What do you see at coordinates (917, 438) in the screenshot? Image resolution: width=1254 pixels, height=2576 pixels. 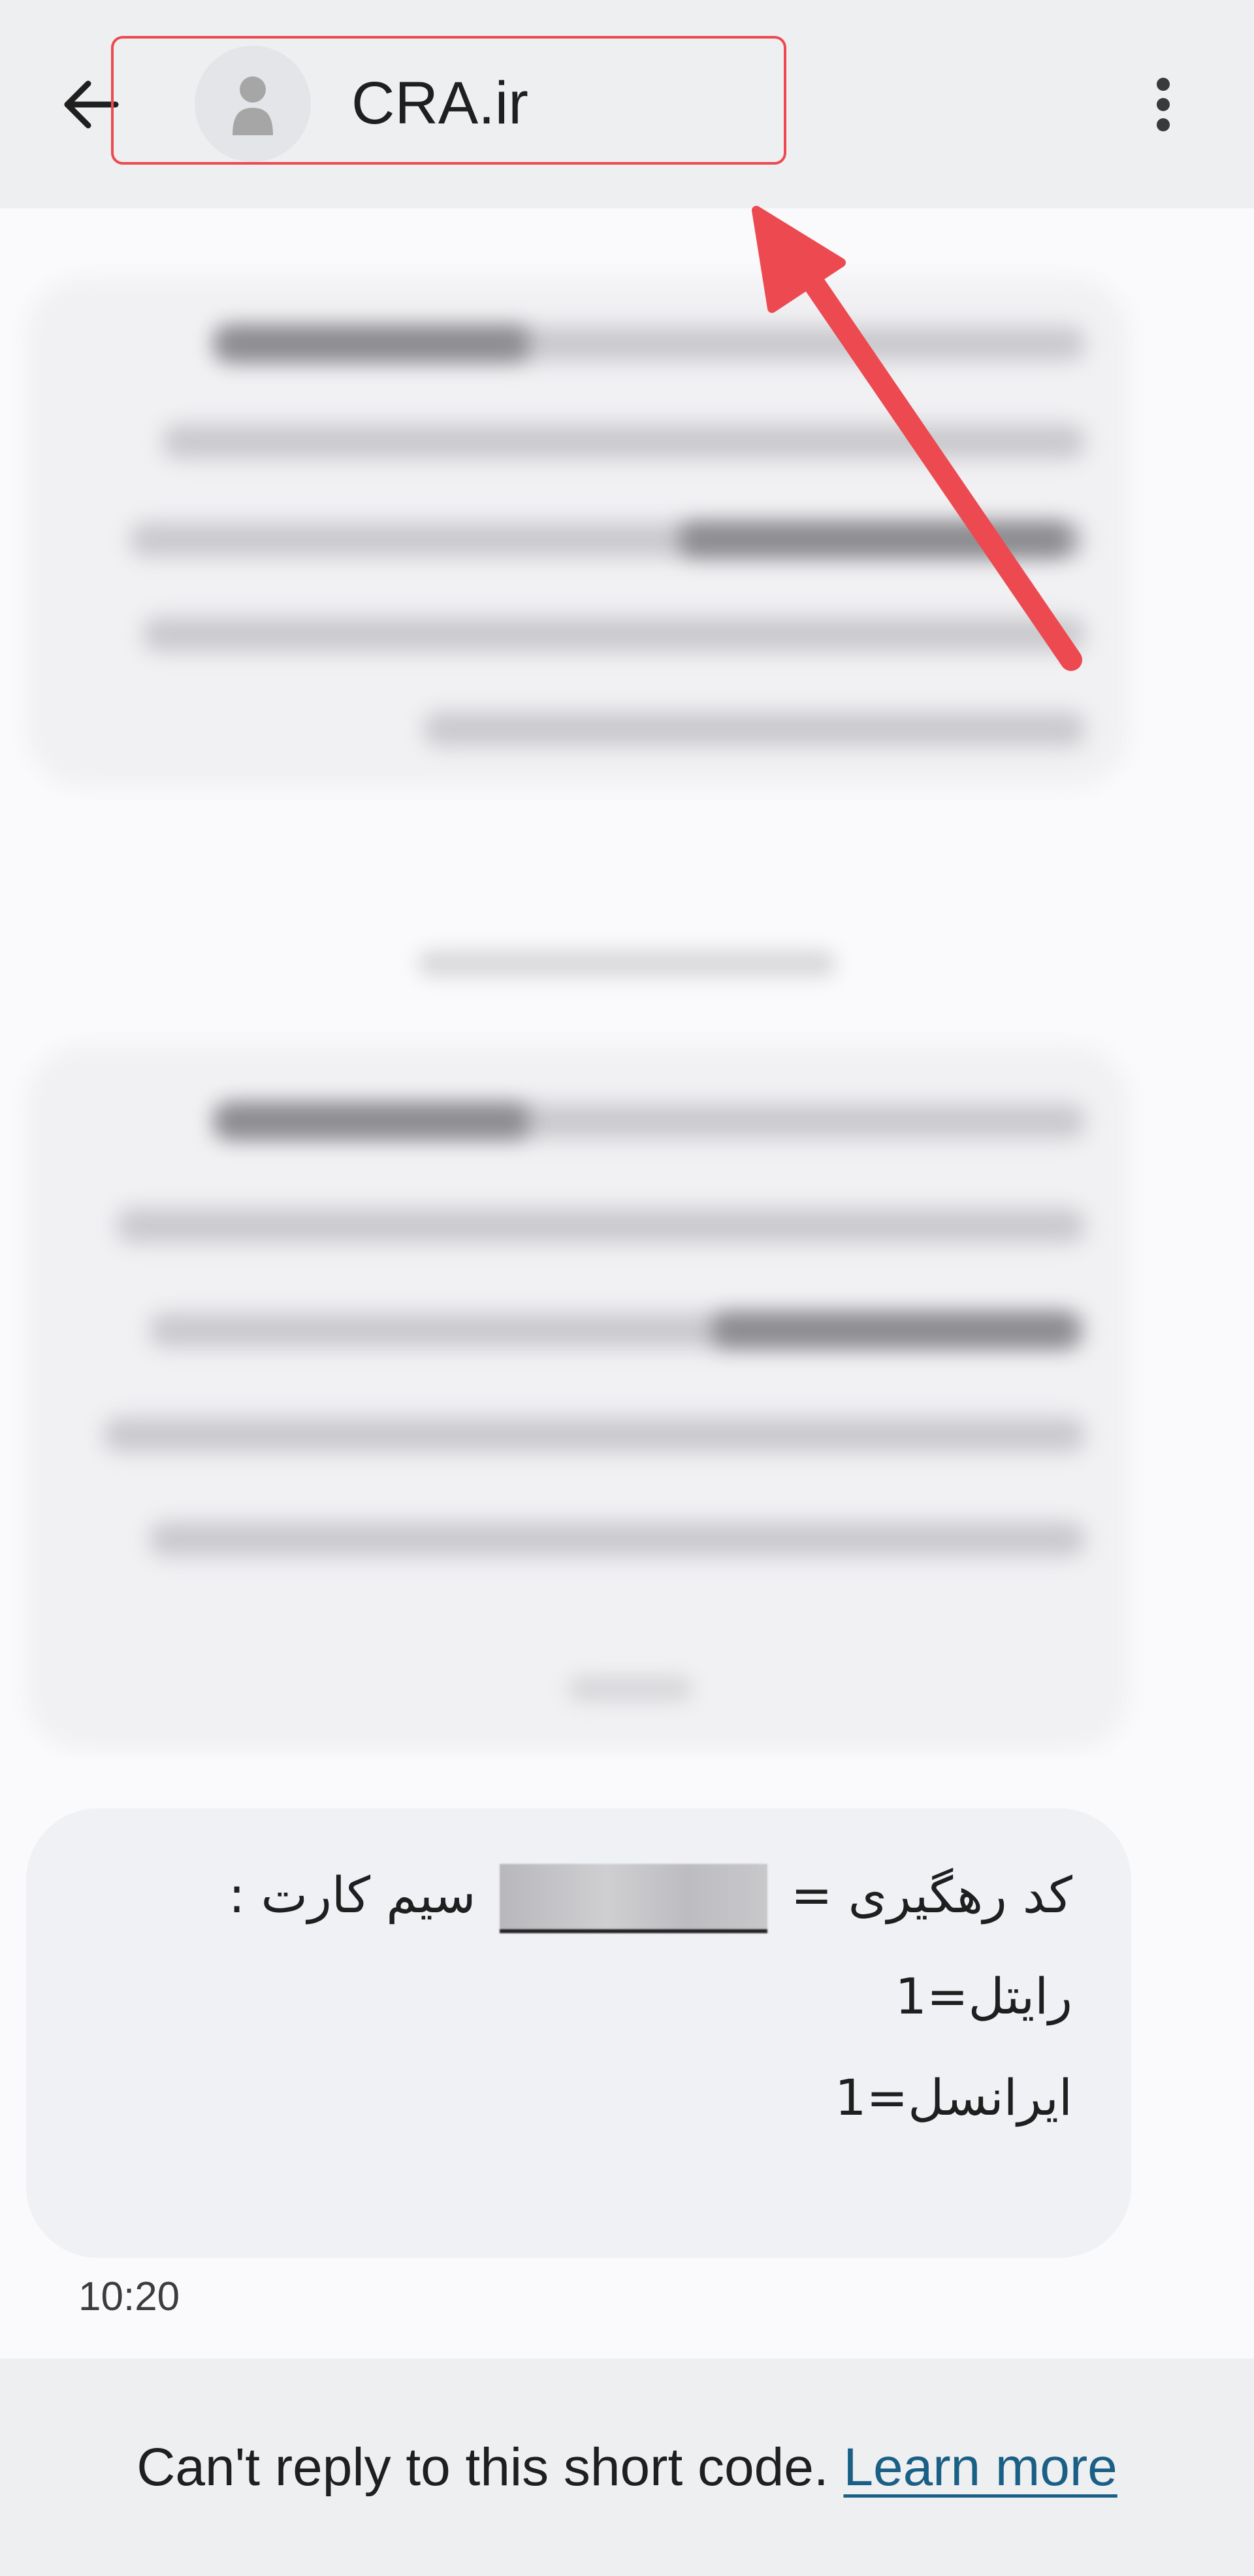 I see `annotation-arrow` at bounding box center [917, 438].